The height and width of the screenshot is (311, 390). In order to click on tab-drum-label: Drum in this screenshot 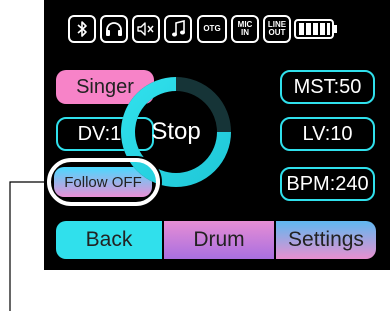, I will do `click(219, 239)`.